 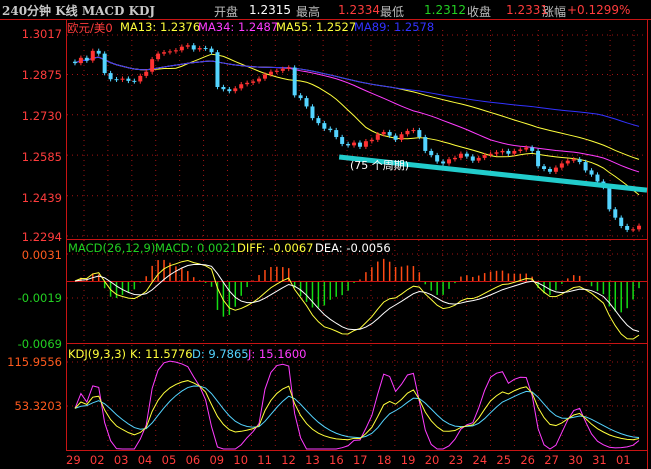 What do you see at coordinates (112, 248) in the screenshot?
I see `macd-title: MACD(26,12,9)` at bounding box center [112, 248].